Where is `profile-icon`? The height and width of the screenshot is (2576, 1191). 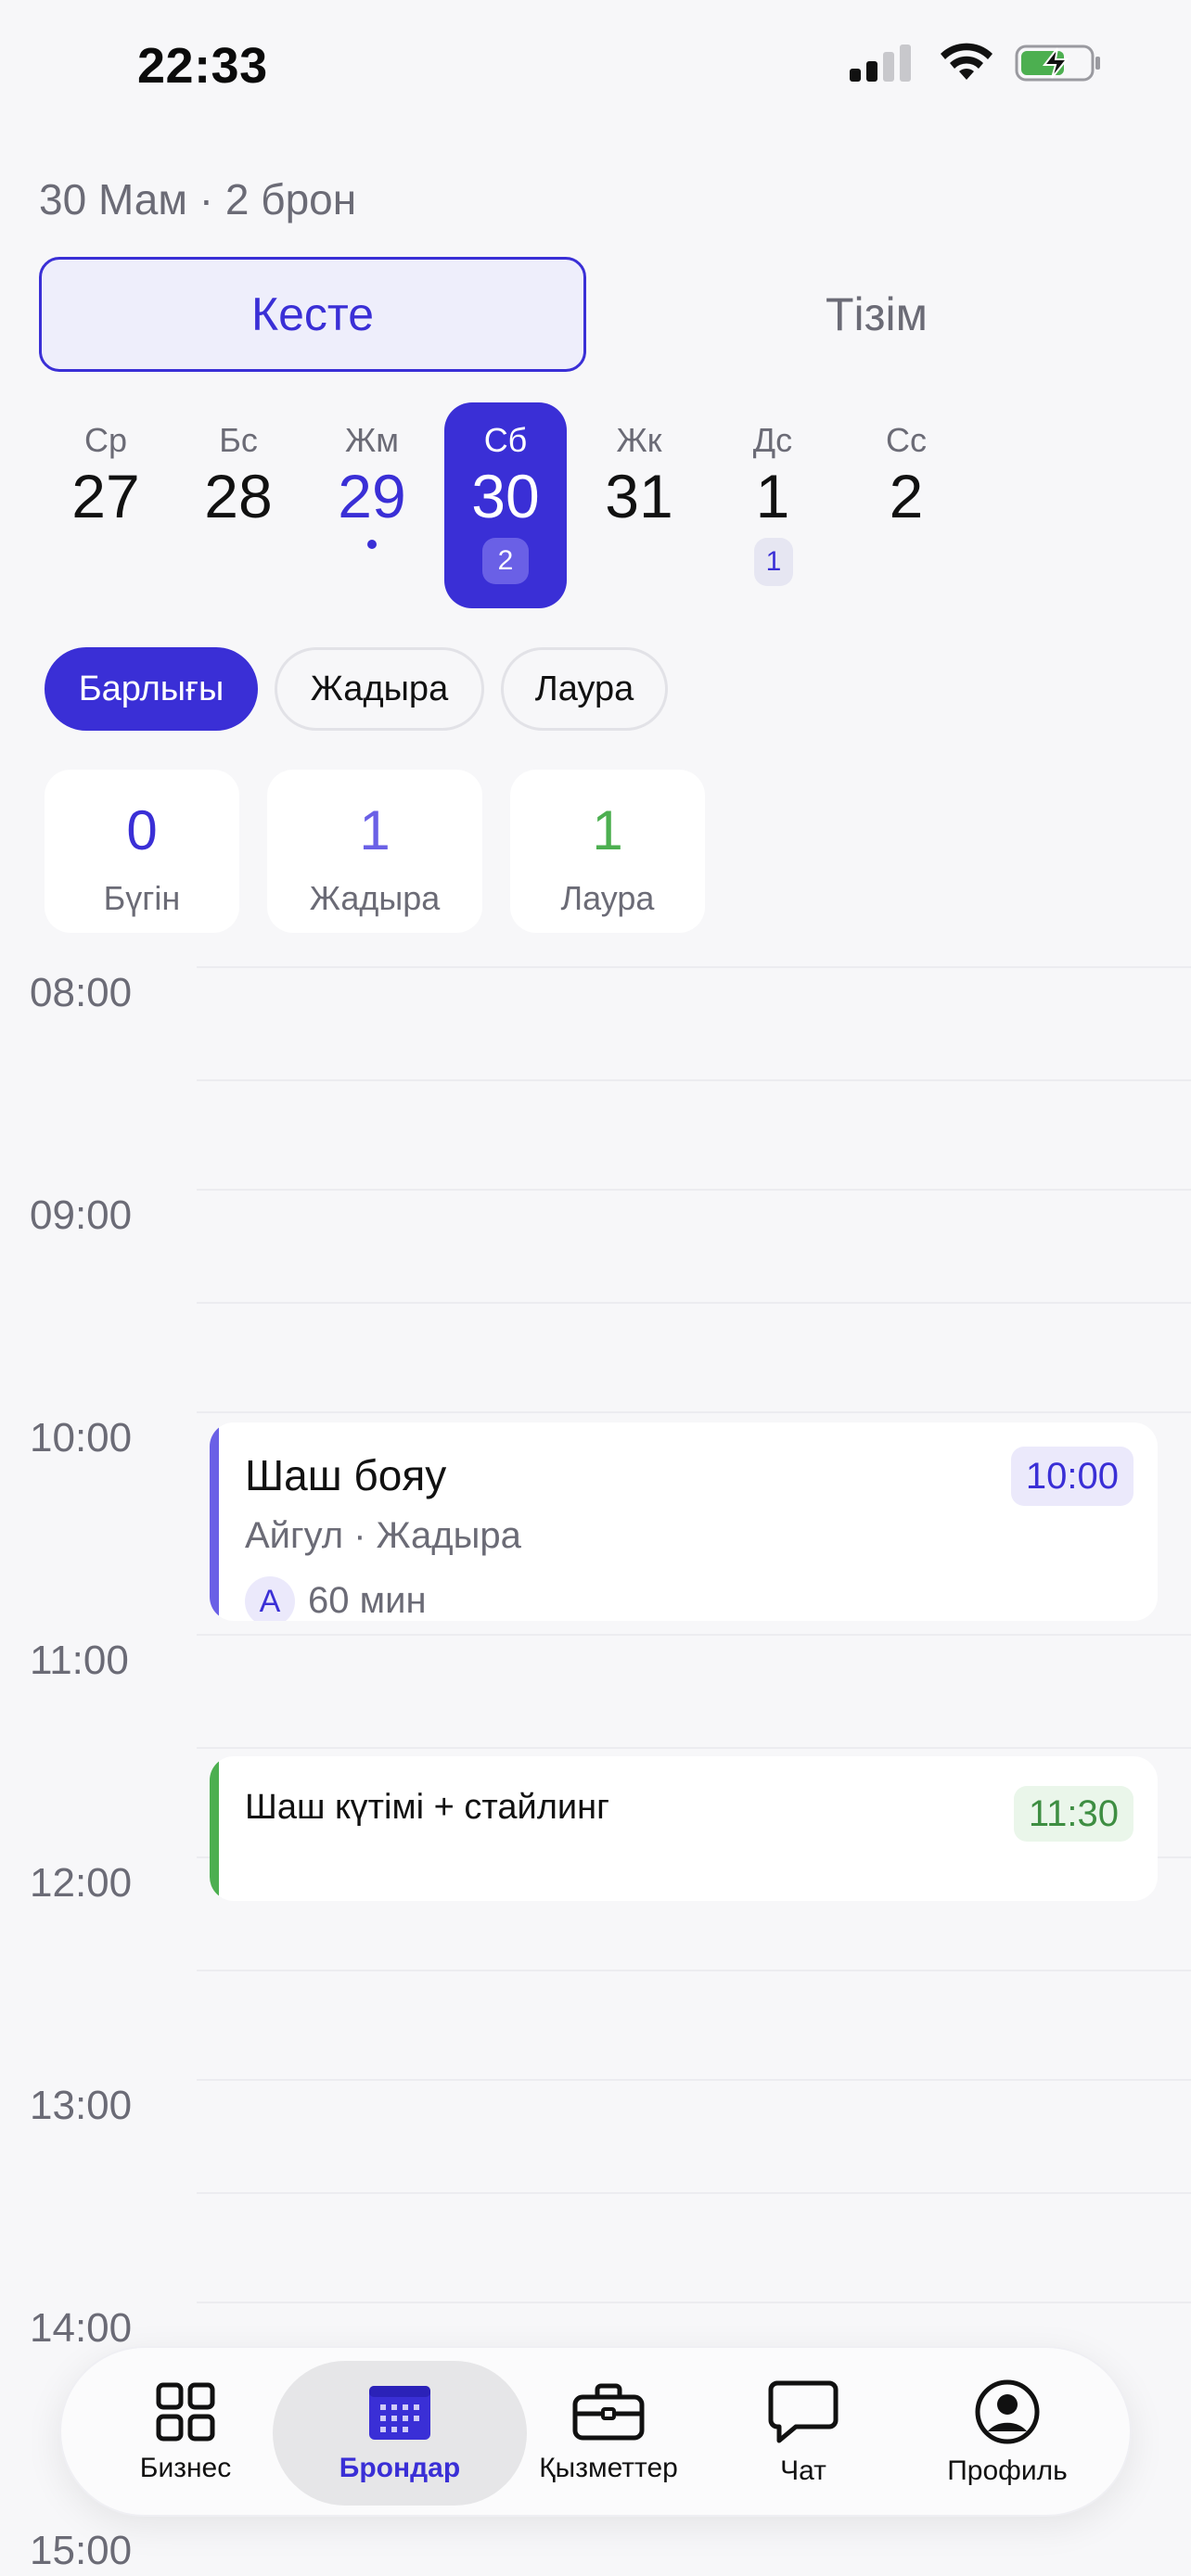
profile-icon is located at coordinates (1007, 2411).